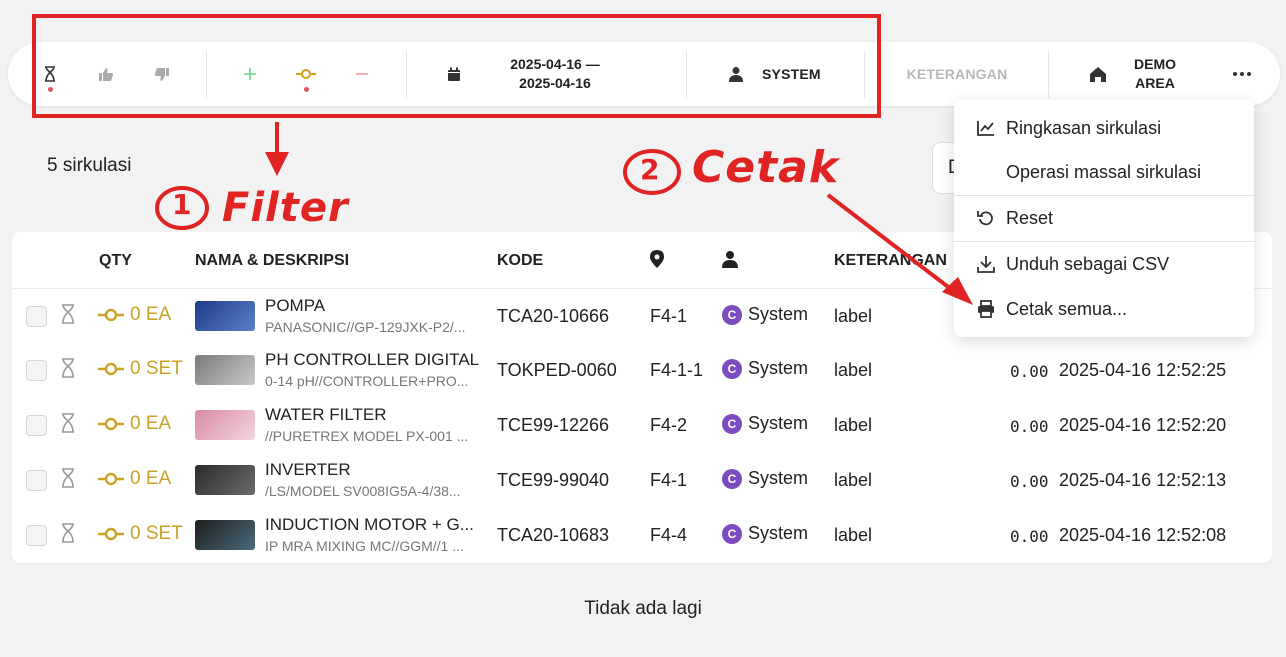 The height and width of the screenshot is (657, 1286). What do you see at coordinates (553, 535) in the screenshot?
I see `item-code: TCA20-10683` at bounding box center [553, 535].